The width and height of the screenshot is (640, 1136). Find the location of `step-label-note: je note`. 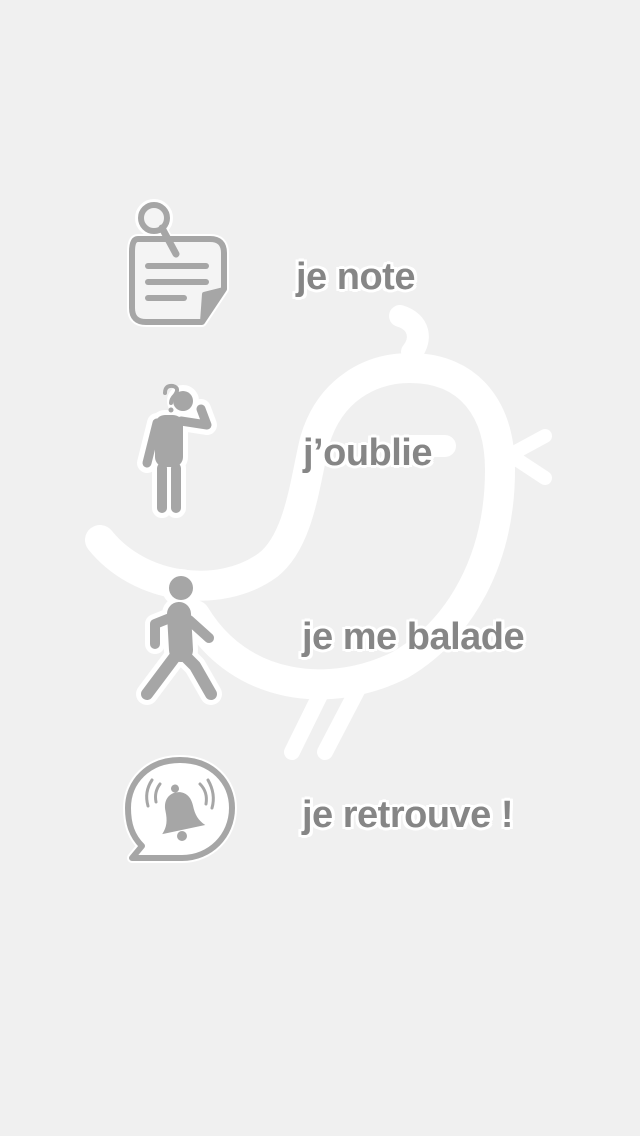

step-label-note: je note is located at coordinates (355, 277).